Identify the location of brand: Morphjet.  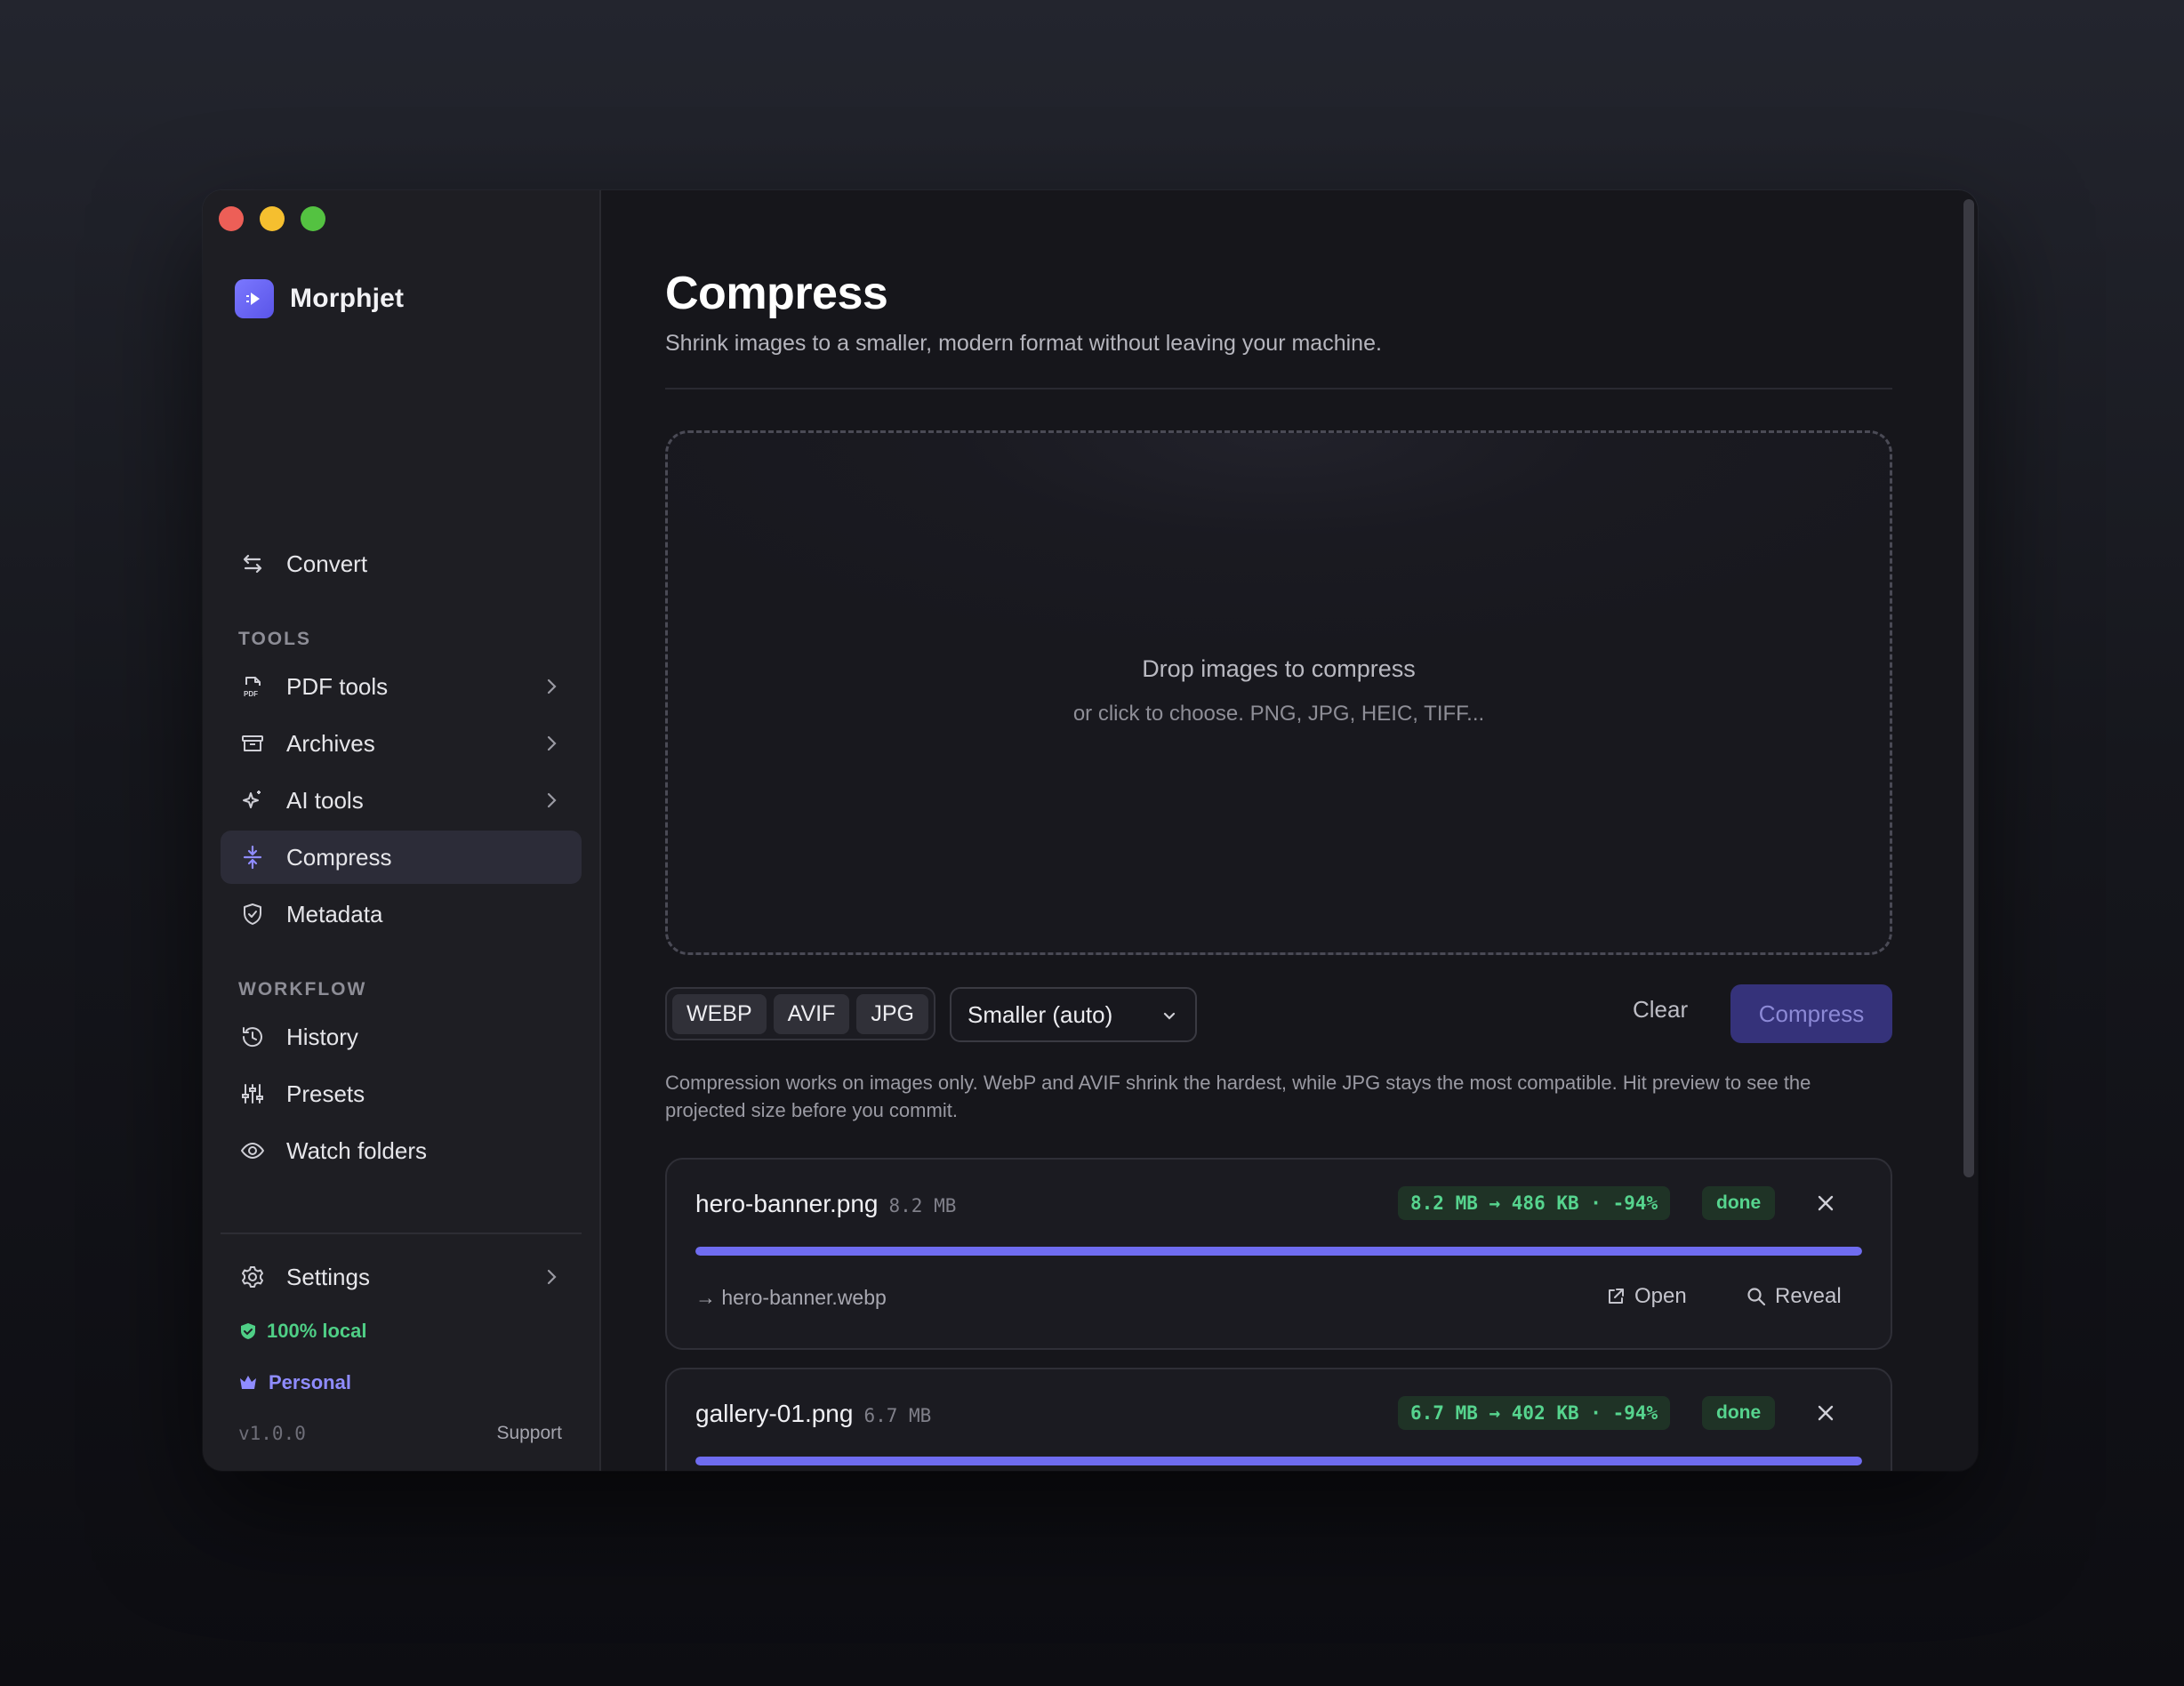
(319, 298).